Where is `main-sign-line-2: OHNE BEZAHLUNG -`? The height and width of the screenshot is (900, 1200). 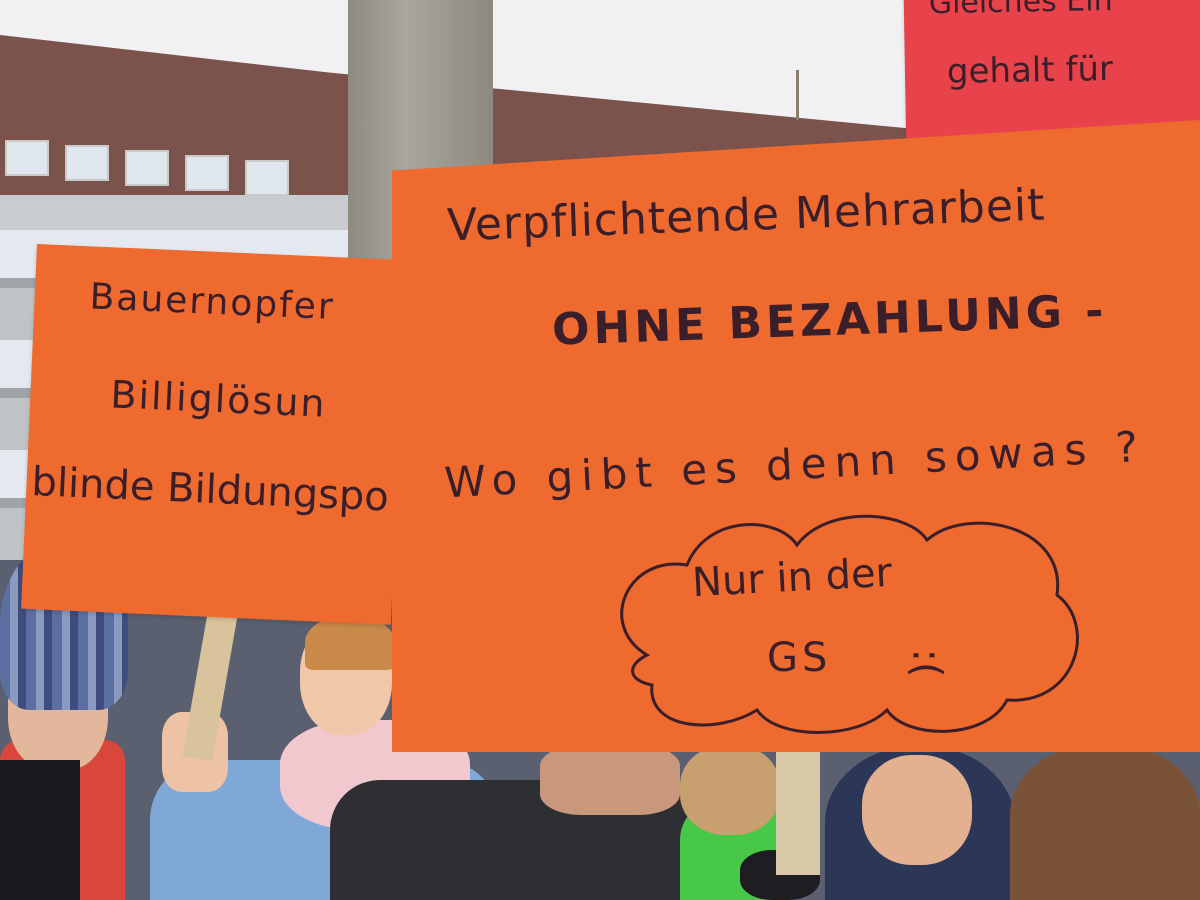
main-sign-line-2: OHNE BEZAHLUNG - is located at coordinates (830, 320).